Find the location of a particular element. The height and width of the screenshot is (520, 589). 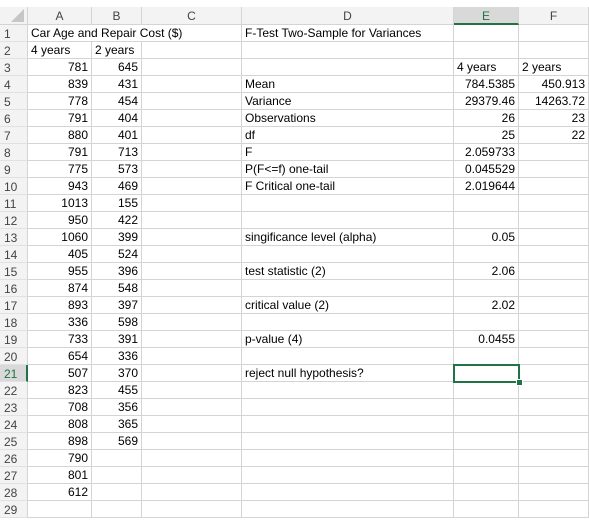

row-header-6: 6 is located at coordinates (14, 118).